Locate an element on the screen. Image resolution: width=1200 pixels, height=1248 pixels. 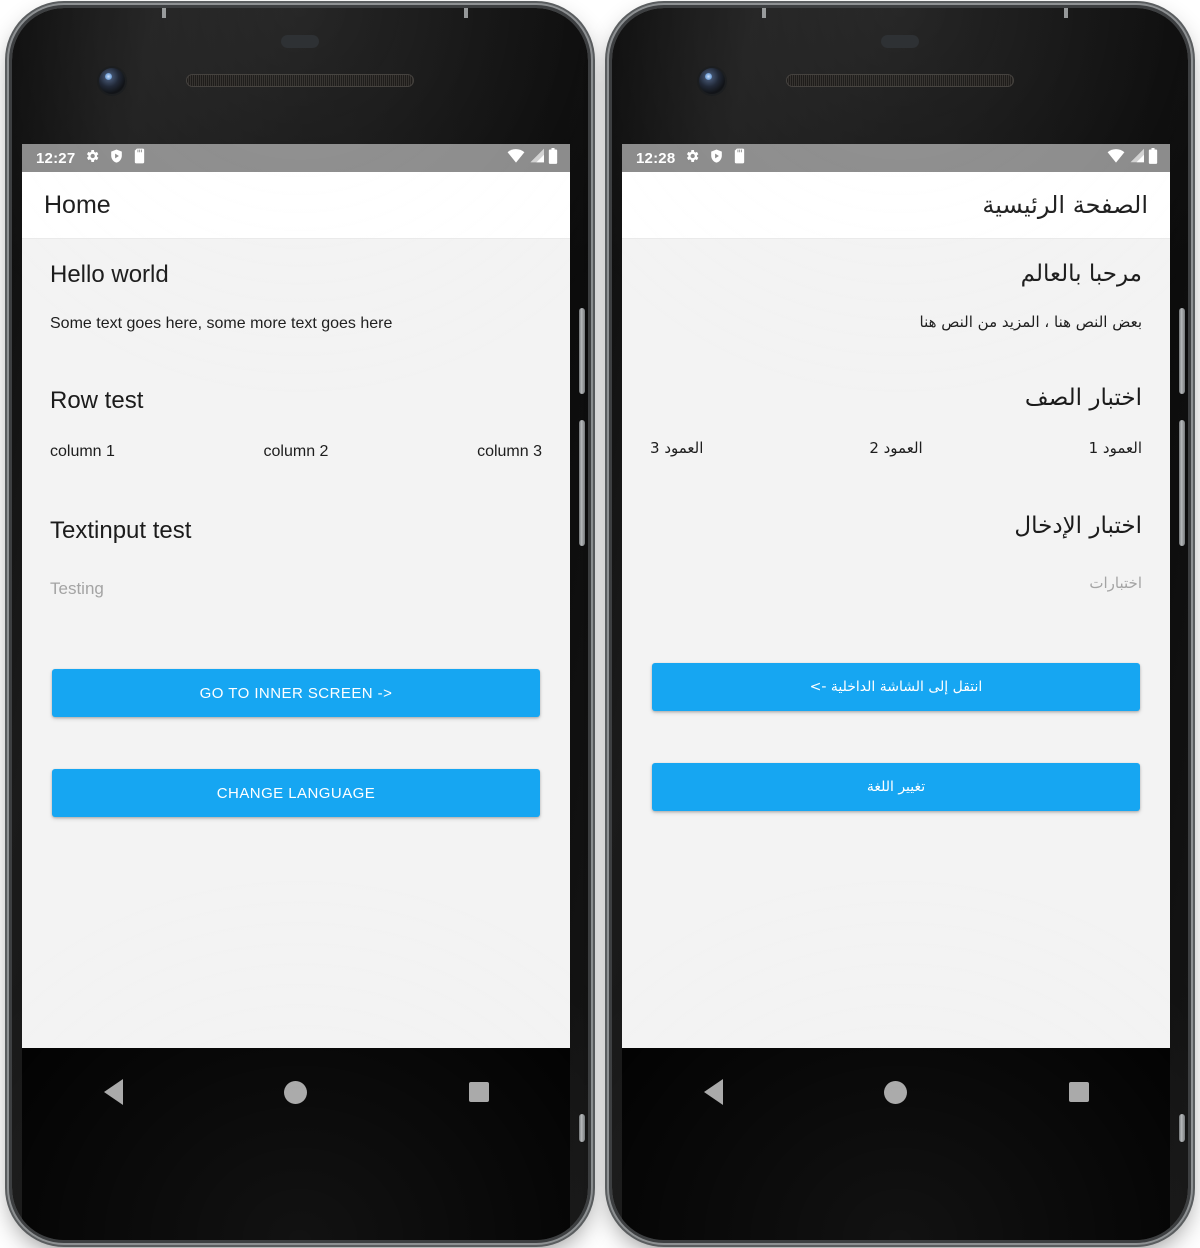
textinput-test-heading: اختبار الإدخال is located at coordinates (1078, 526).